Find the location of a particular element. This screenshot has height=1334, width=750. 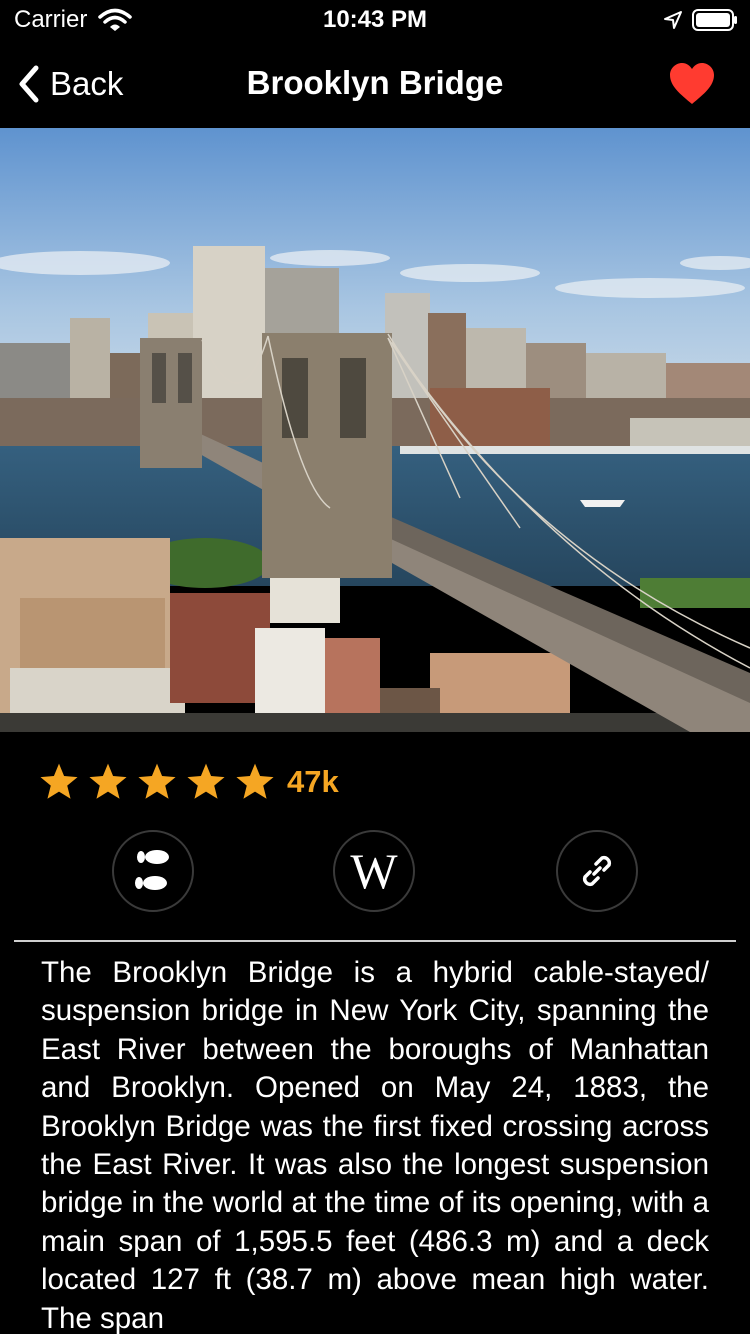

wikipedia-button: W is located at coordinates (374, 871).